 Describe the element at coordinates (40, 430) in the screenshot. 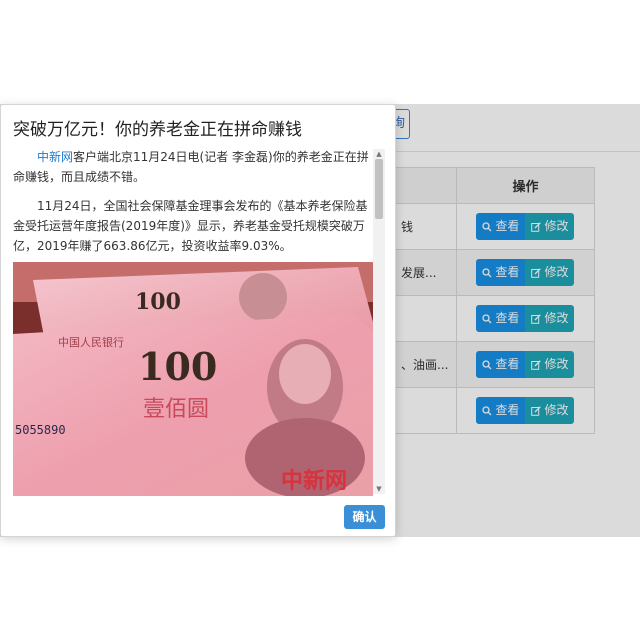

I see `serial-number: 5055890` at that location.